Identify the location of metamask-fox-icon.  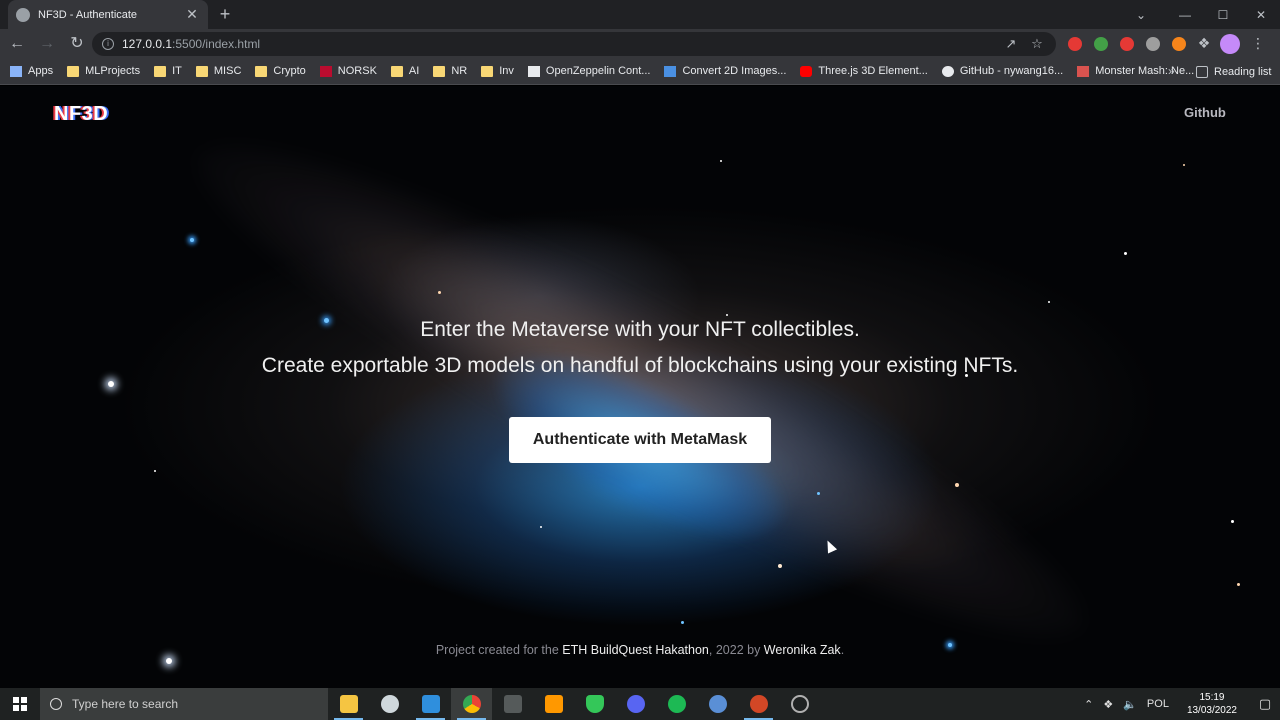
(1179, 43).